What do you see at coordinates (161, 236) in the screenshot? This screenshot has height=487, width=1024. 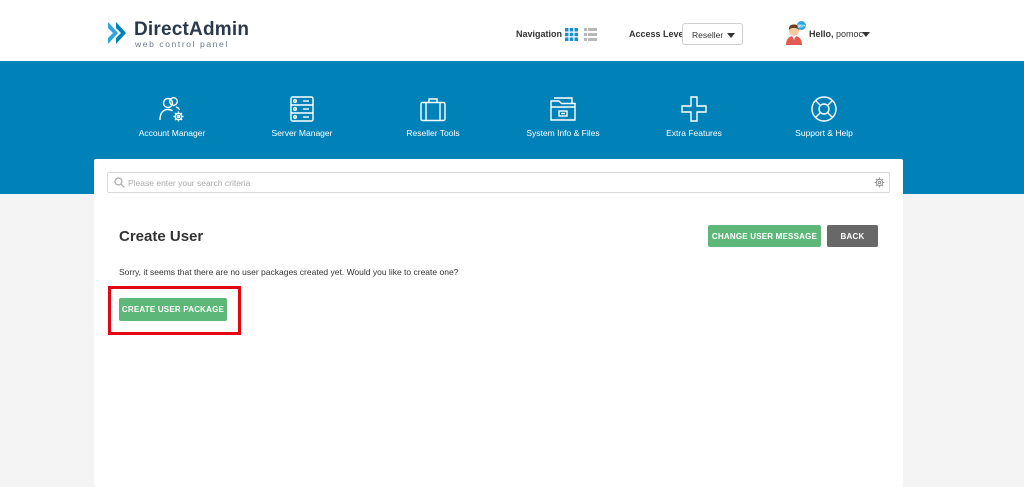 I see `page-title: Create User` at bounding box center [161, 236].